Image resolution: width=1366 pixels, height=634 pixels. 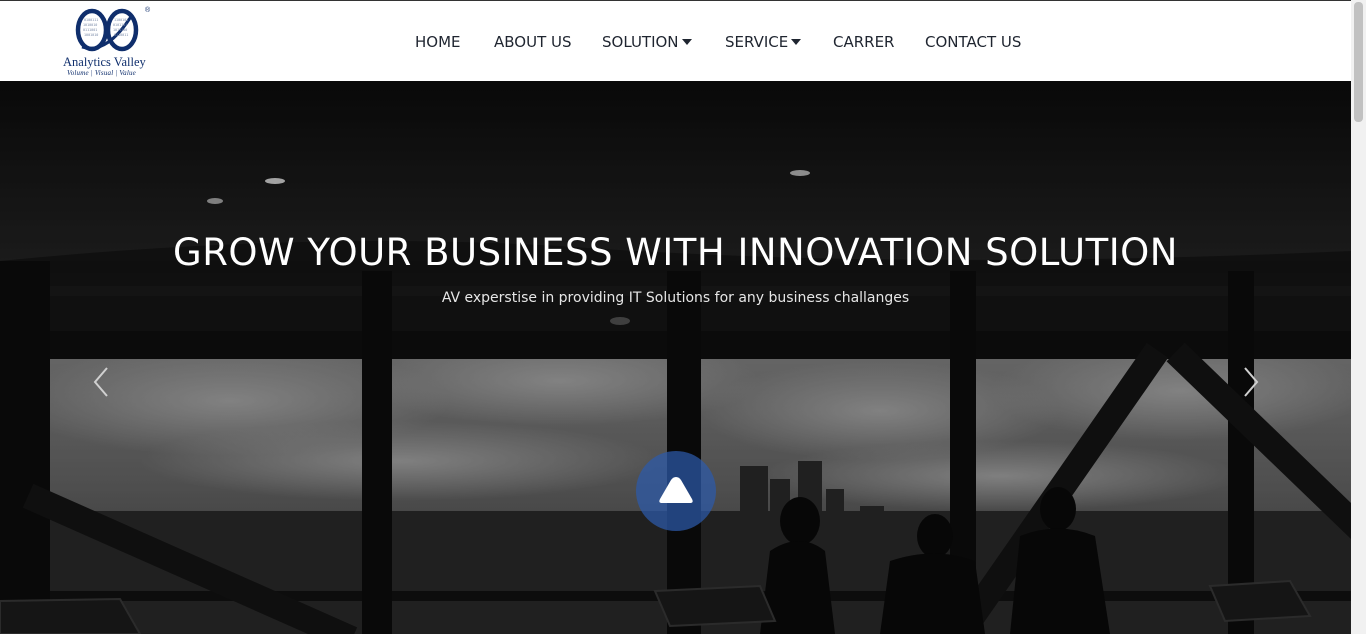 What do you see at coordinates (101, 73) in the screenshot?
I see `brand-tagline: Volume | Visual | Value` at bounding box center [101, 73].